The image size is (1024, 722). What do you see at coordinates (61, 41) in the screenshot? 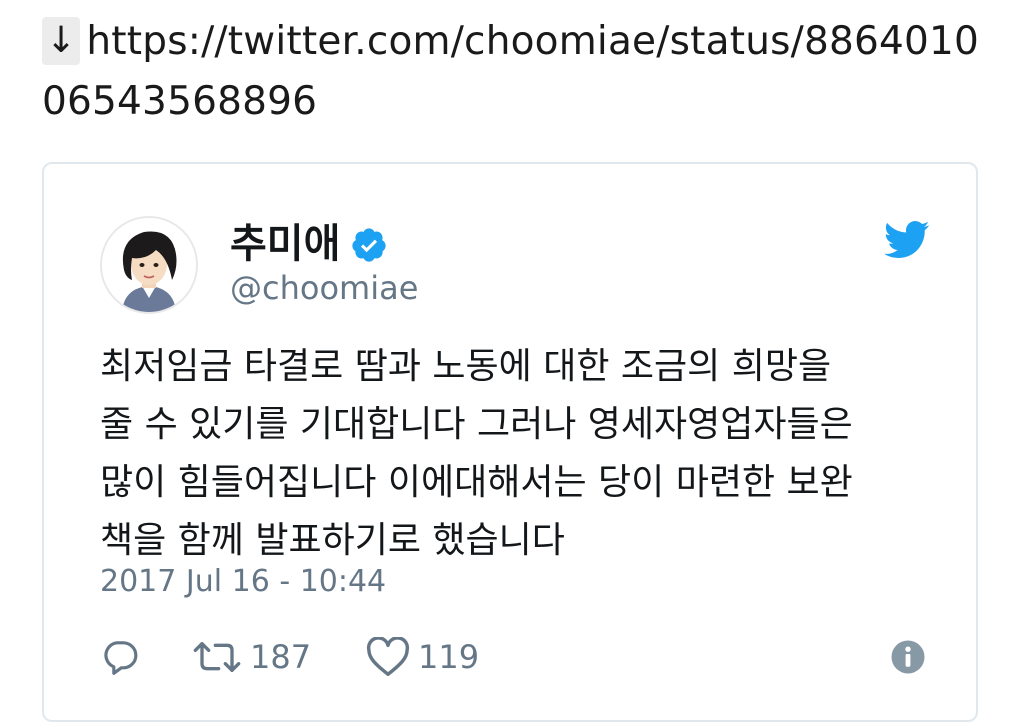
I see `down-arrow-icon: ↓` at bounding box center [61, 41].